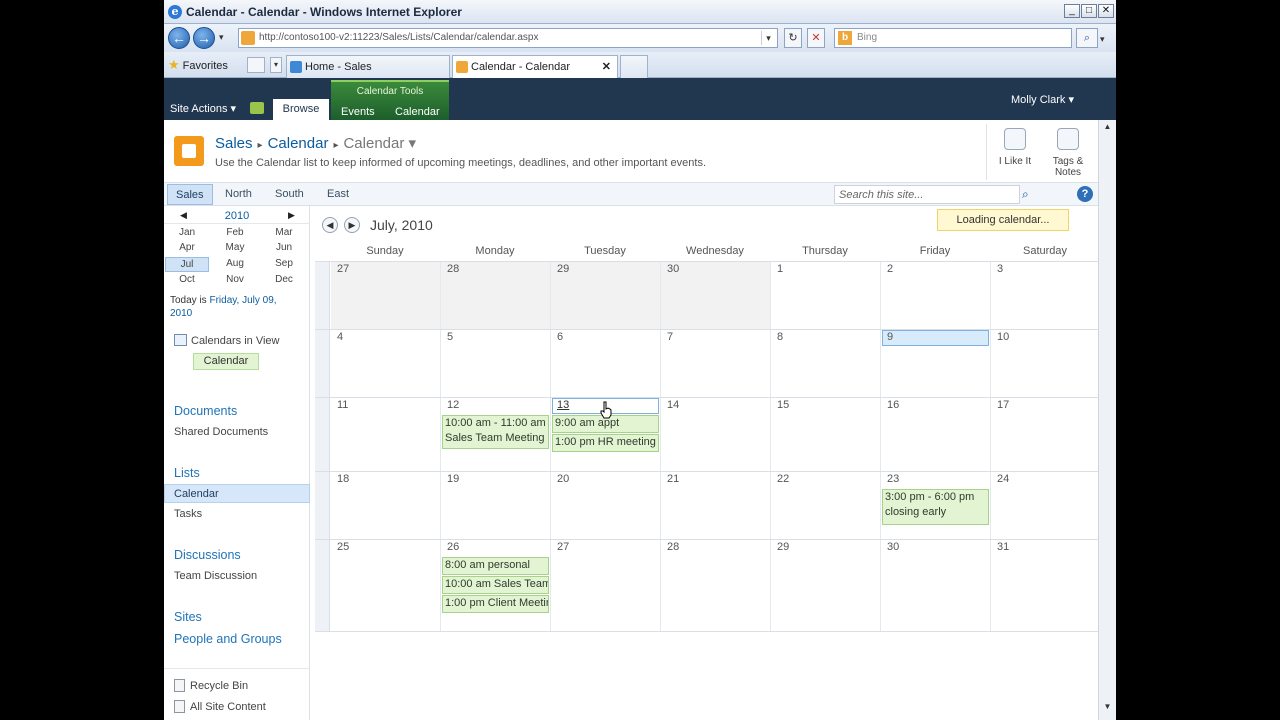  I want to click on back-button: ←, so click(179, 38).